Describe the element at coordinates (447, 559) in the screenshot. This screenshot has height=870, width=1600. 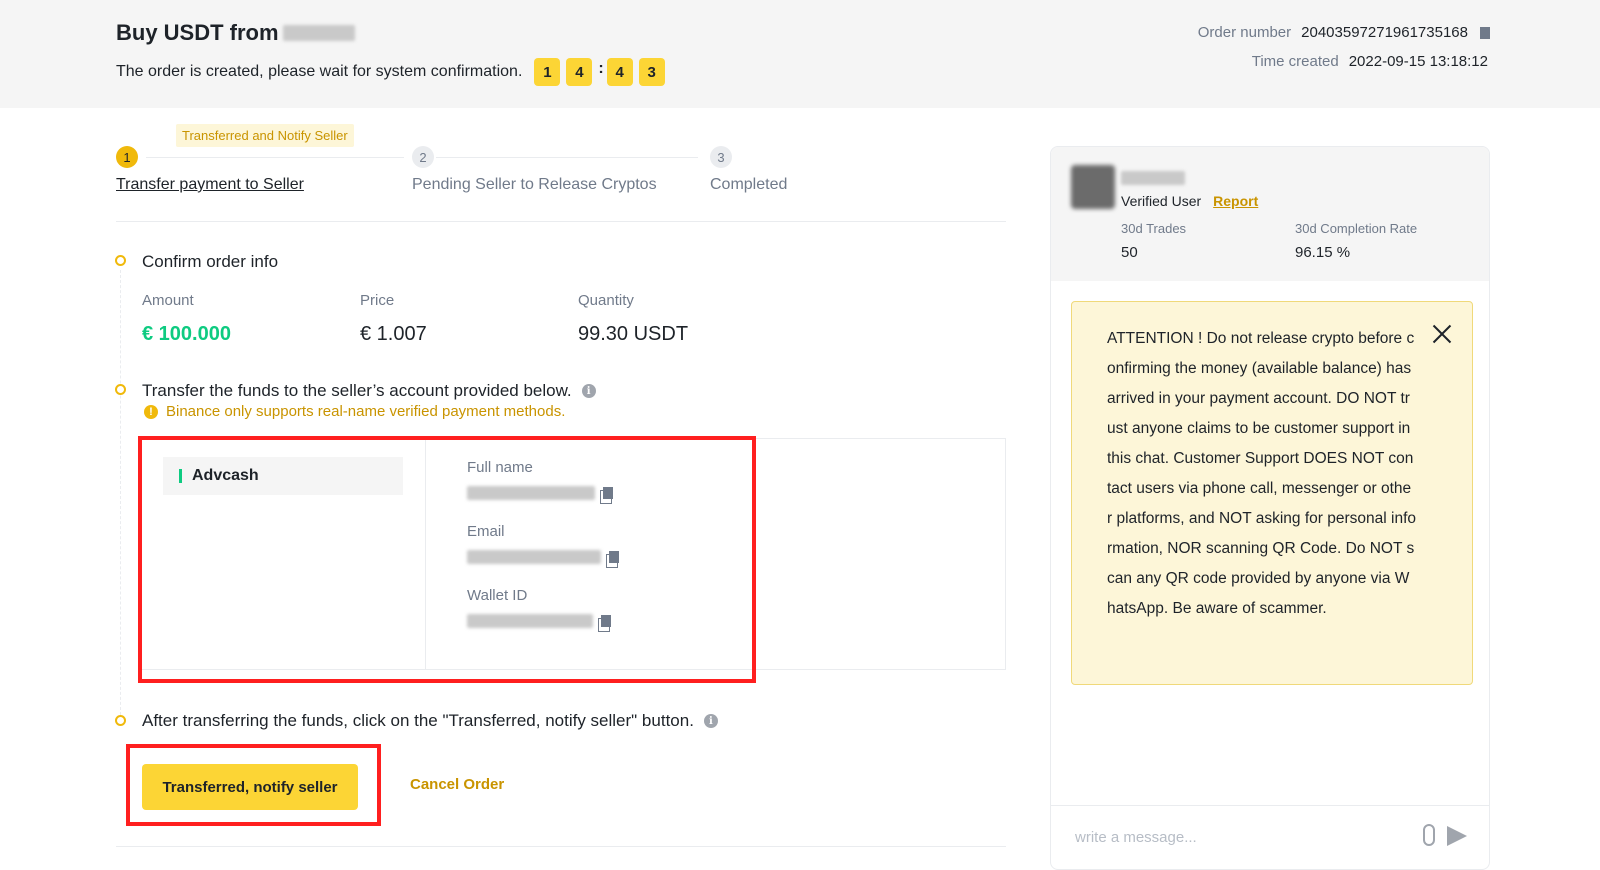
I see `highlight-payment-details` at that location.